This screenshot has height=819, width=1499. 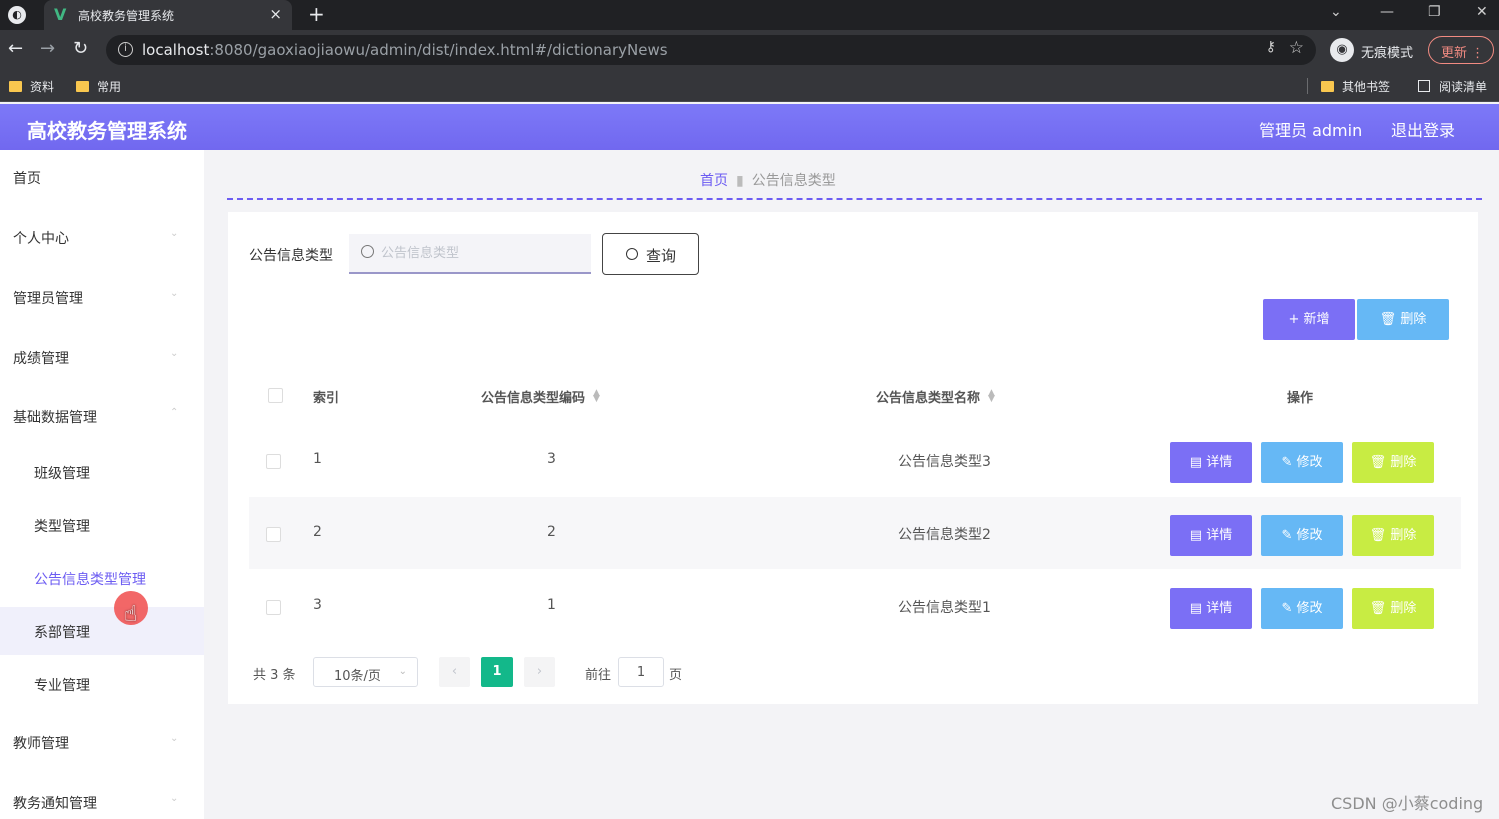 What do you see at coordinates (714, 181) in the screenshot?
I see `breadcrumb-home: 首页` at bounding box center [714, 181].